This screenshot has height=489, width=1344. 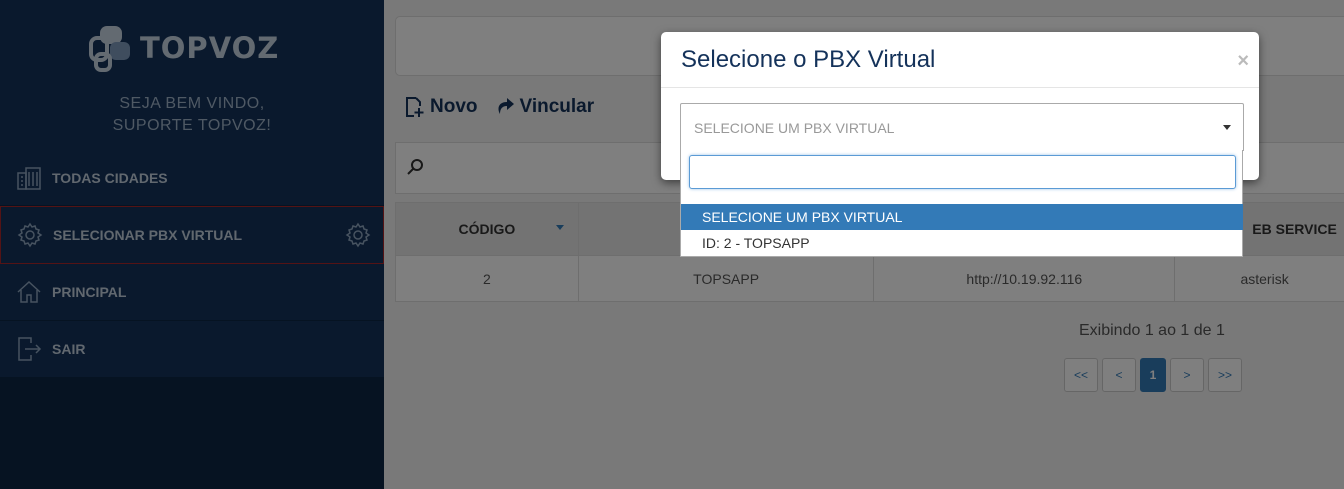 What do you see at coordinates (1243, 61) in the screenshot?
I see `close-icon: ×` at bounding box center [1243, 61].